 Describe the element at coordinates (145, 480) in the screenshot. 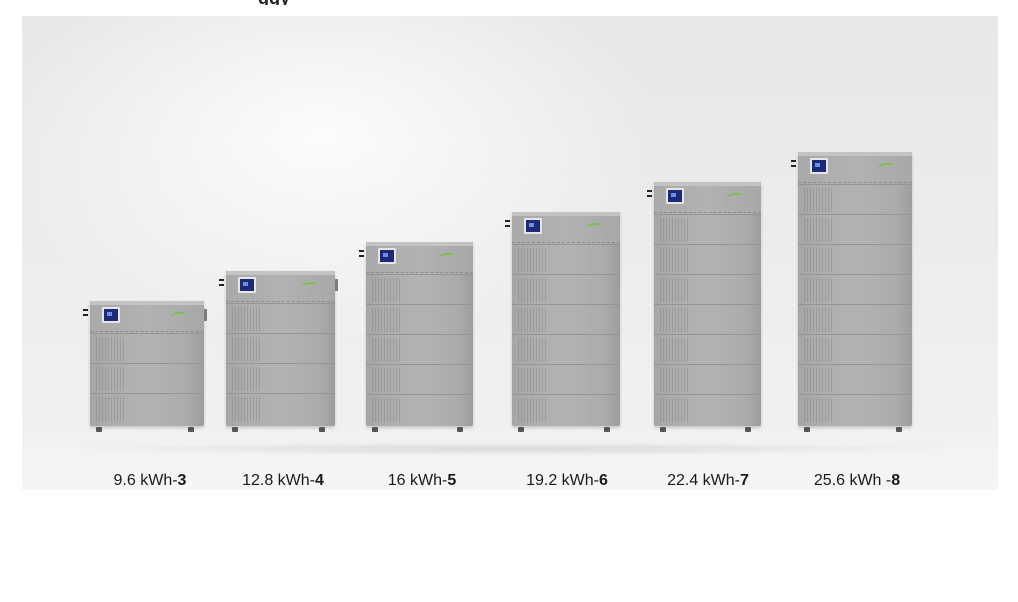

I see `capacity-text: 9.6 kWh-` at that location.